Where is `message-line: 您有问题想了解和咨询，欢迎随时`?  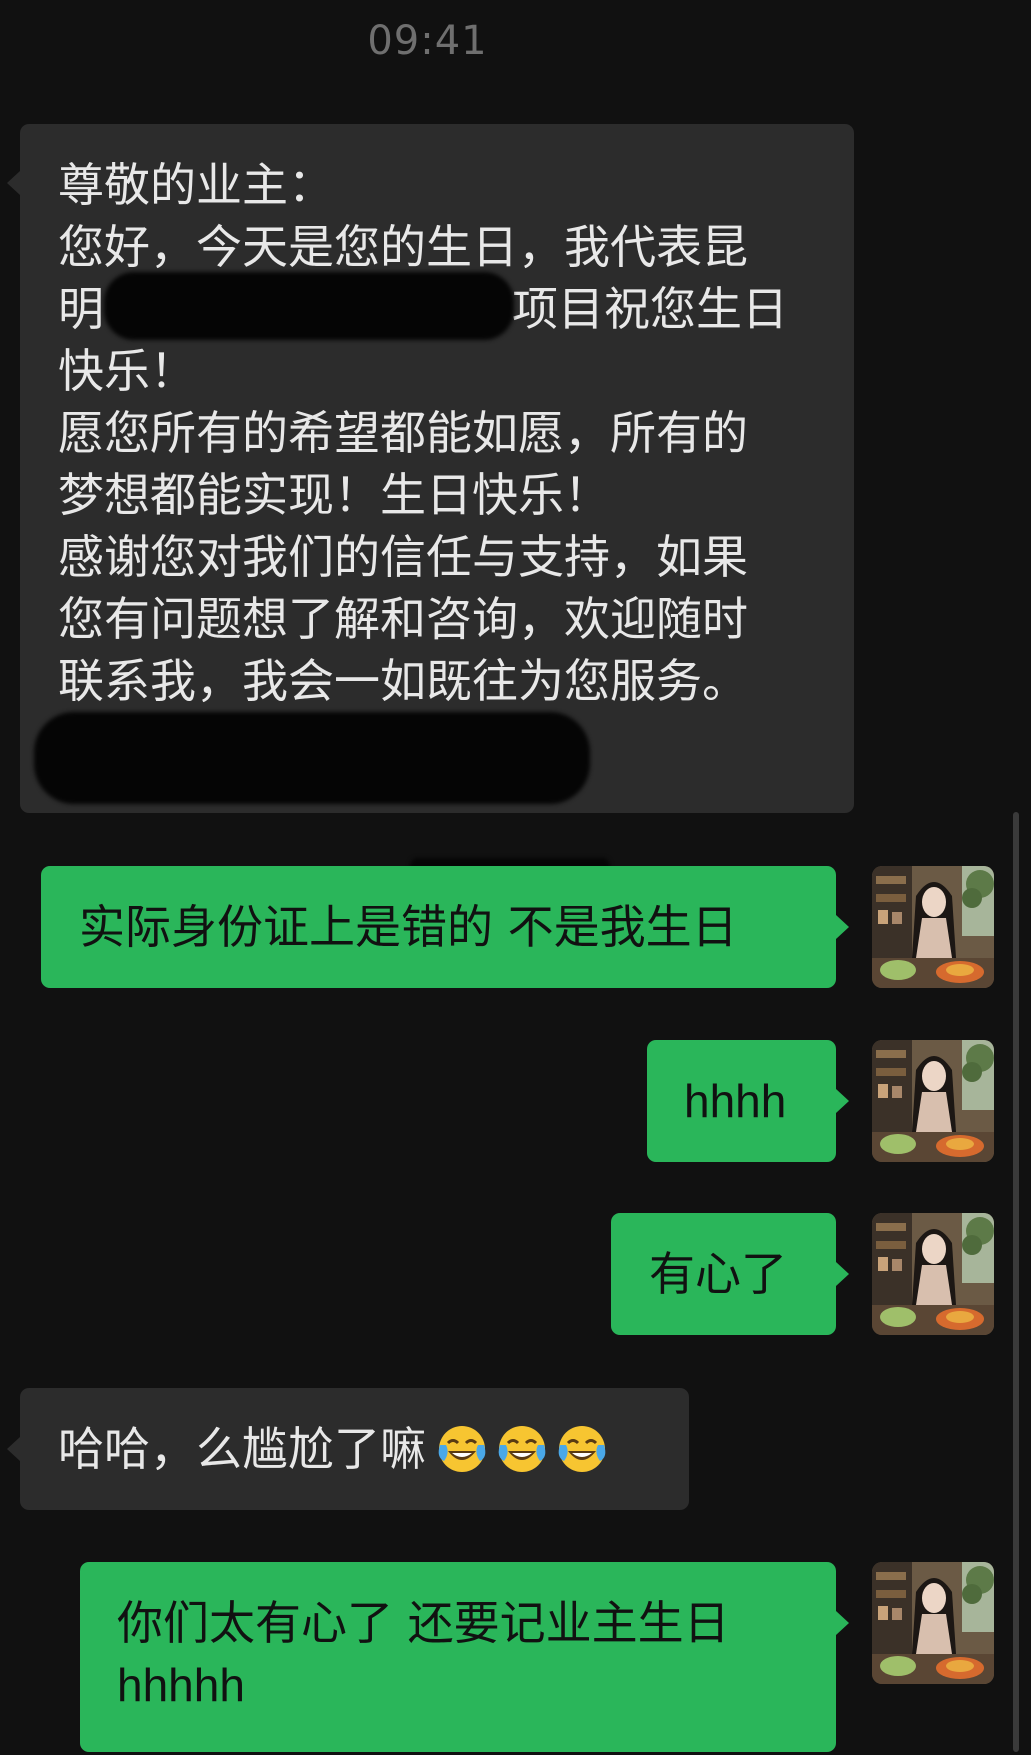
message-line: 您有问题想了解和咨询，欢迎随时 is located at coordinates (403, 619).